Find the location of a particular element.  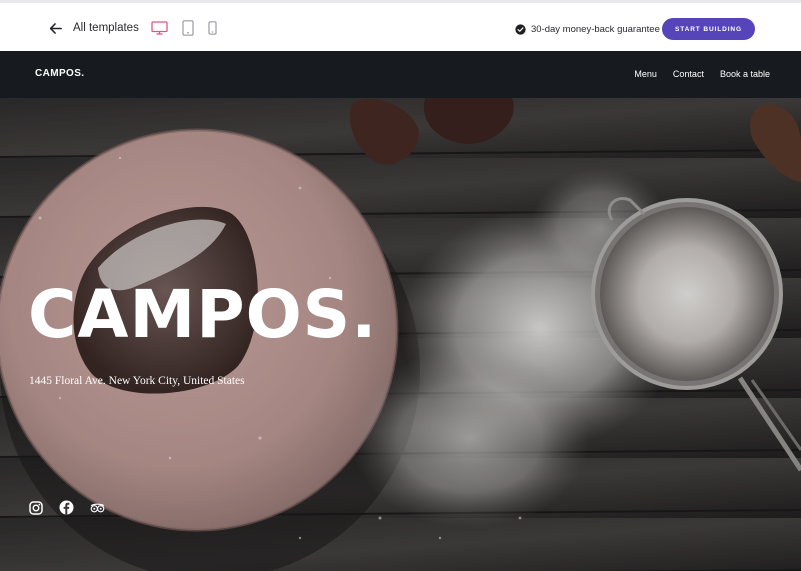

desktop-icon is located at coordinates (159, 28).